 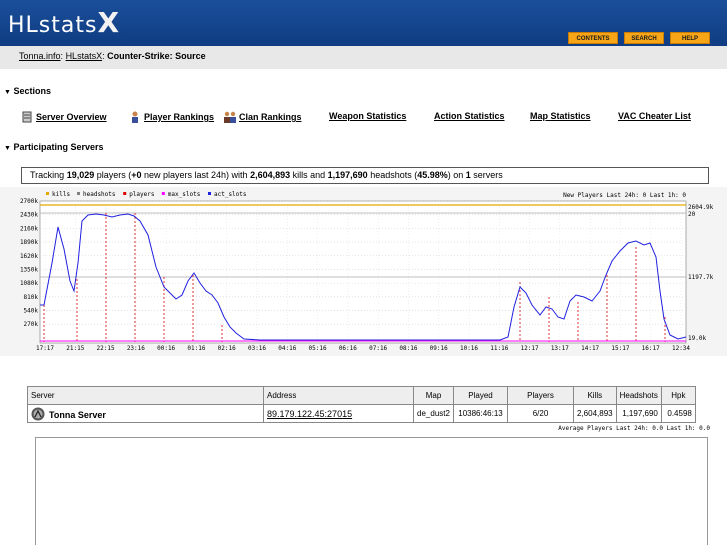 I want to click on x-tick-label: 23:16, so click(x=136, y=348).